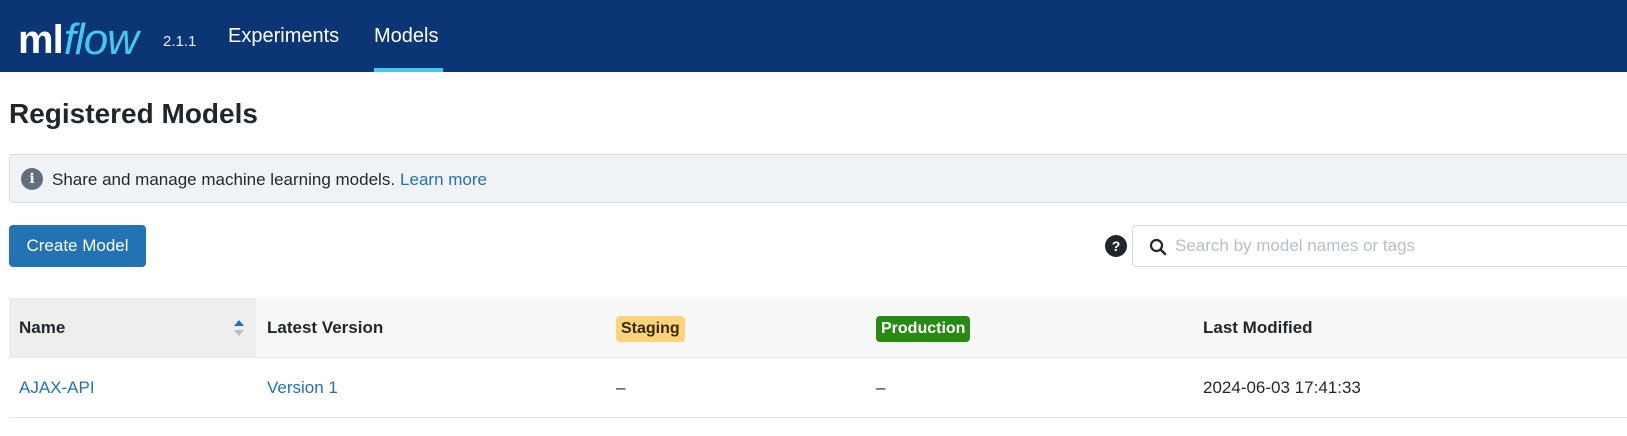 This screenshot has height=436, width=1627. I want to click on last-modified-value: 2024-06-03 17:41:33, so click(1282, 387).